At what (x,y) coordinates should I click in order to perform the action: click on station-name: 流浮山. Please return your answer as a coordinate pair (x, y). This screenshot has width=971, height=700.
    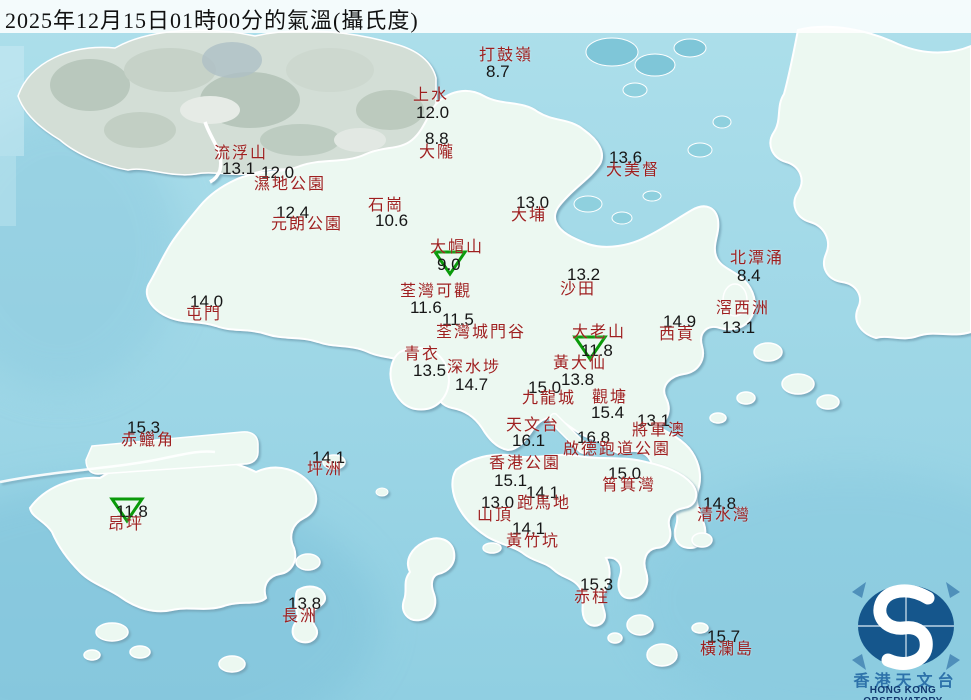
    Looking at the image, I should click on (241, 152).